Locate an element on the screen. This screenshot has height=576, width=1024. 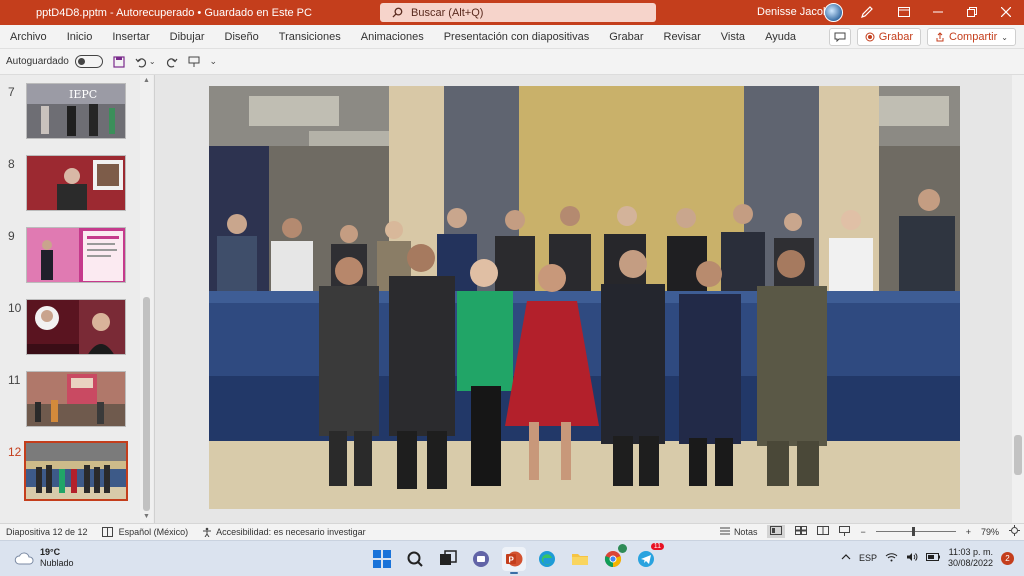
notes-button: Notas is located at coordinates (738, 531).